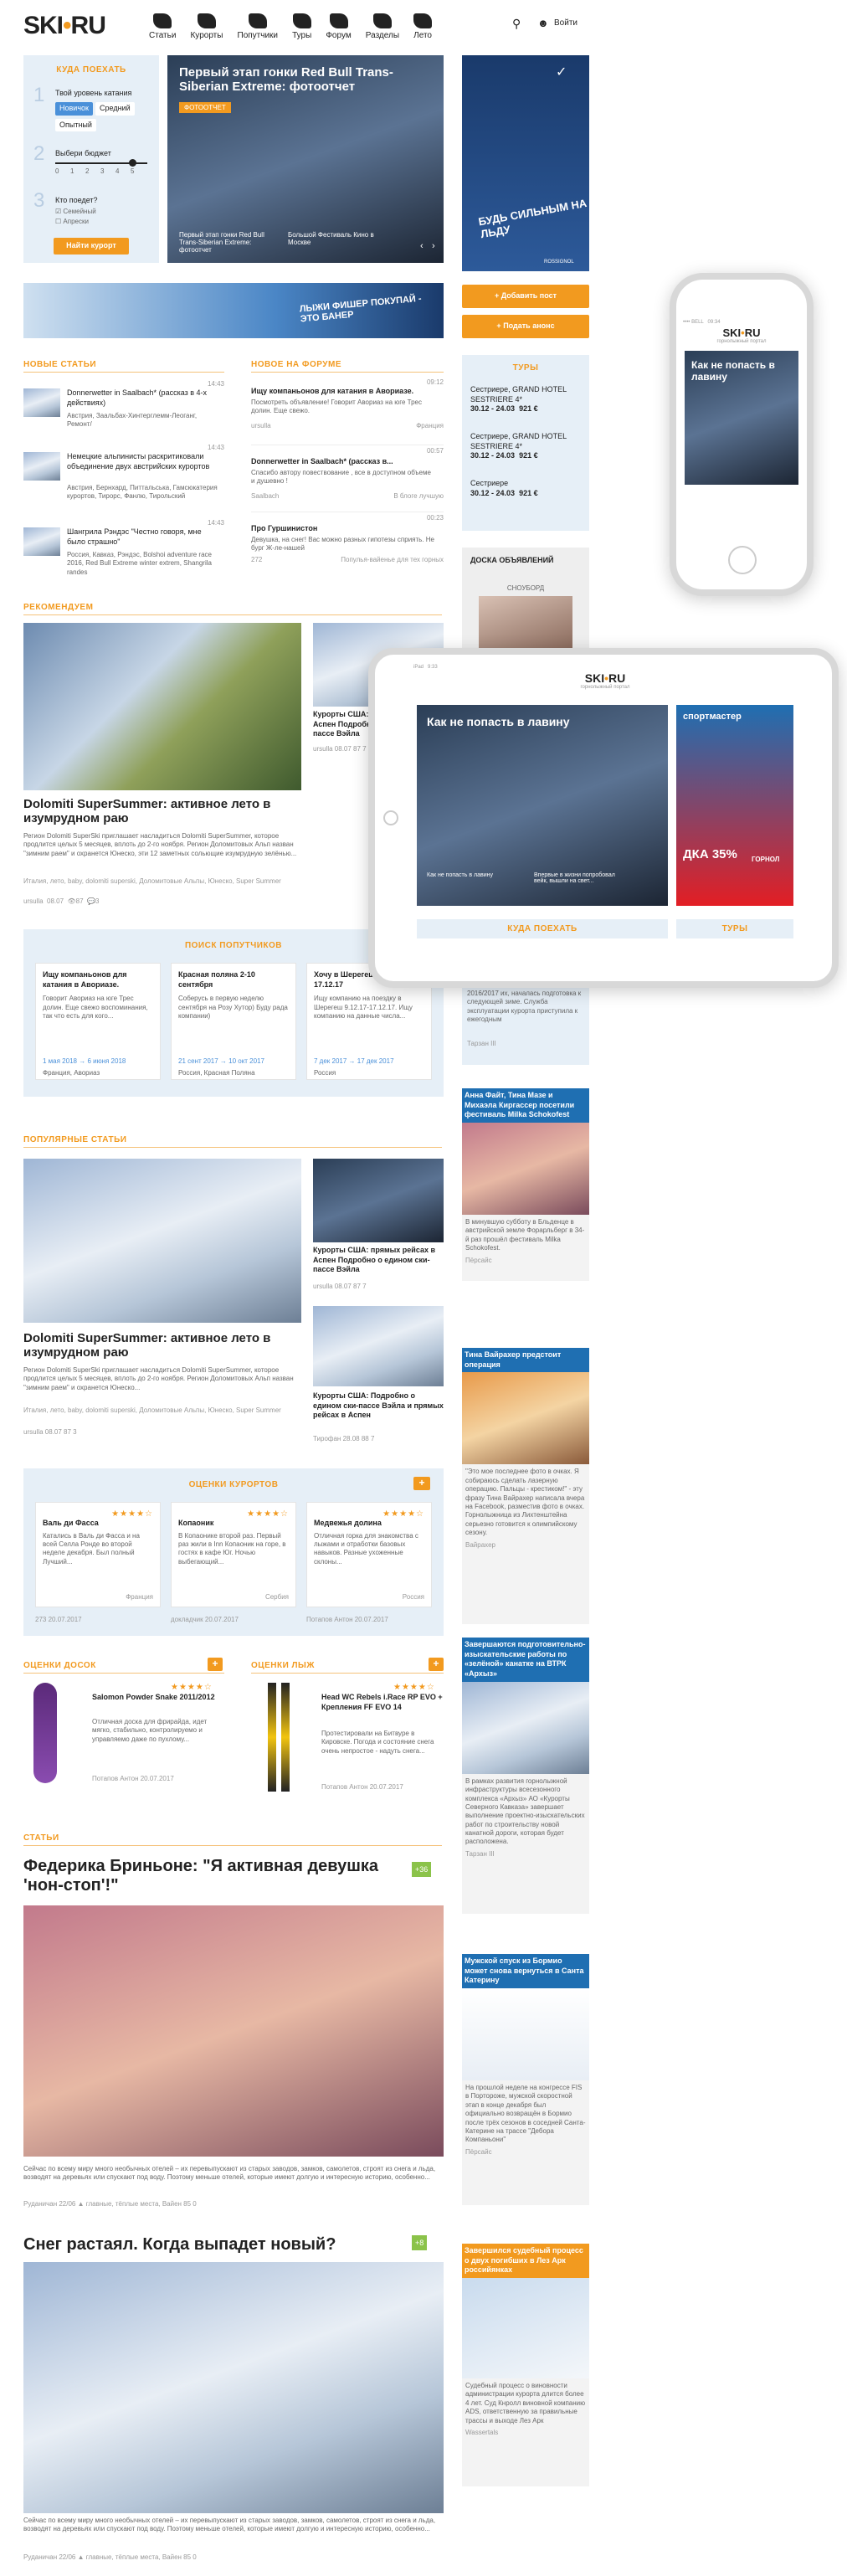  Describe the element at coordinates (98, 1524) in the screenshot. I see `resort-name: Валь ди Фасса` at that location.